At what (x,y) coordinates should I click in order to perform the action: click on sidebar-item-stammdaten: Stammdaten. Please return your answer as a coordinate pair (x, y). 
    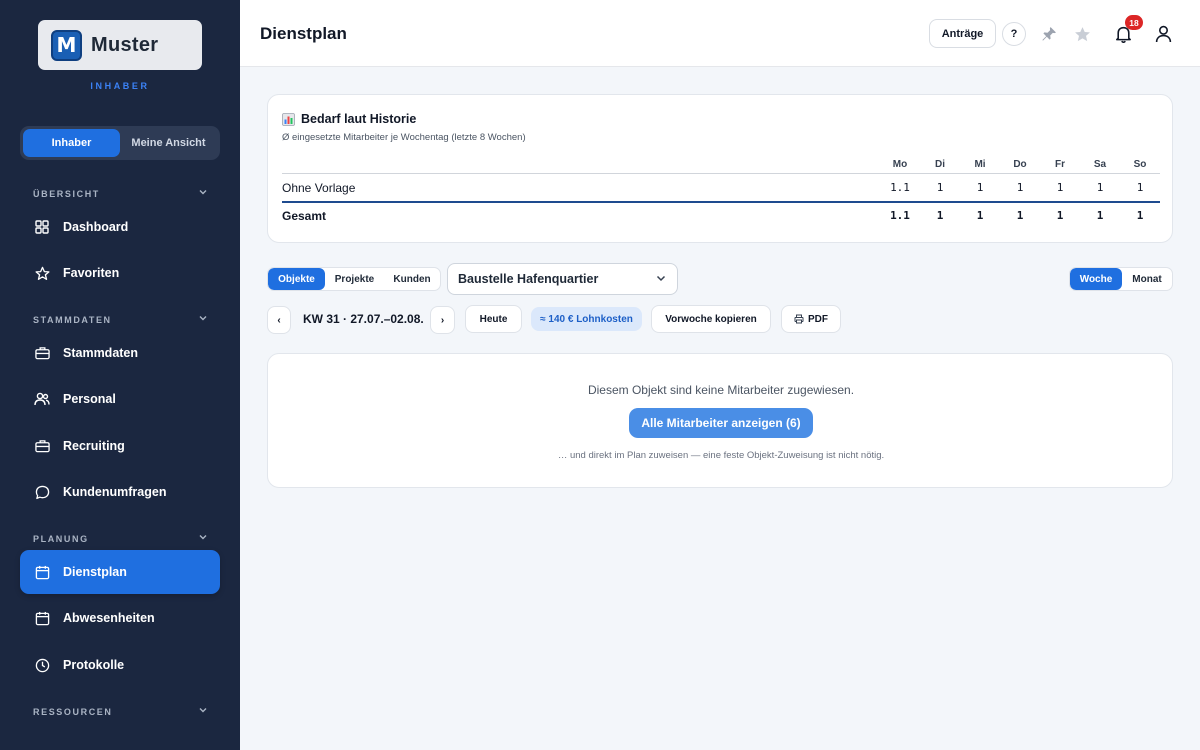
    Looking at the image, I should click on (120, 353).